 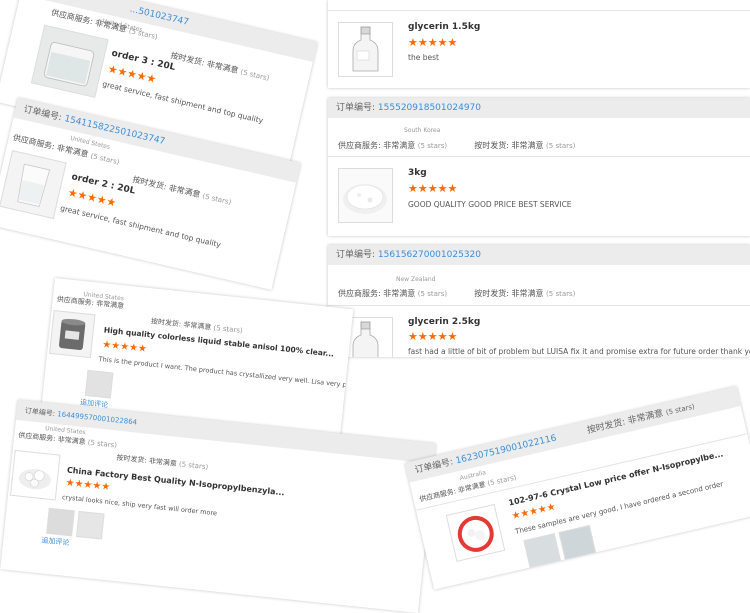 I want to click on order-number-link: ...501023747, so click(x=159, y=16).